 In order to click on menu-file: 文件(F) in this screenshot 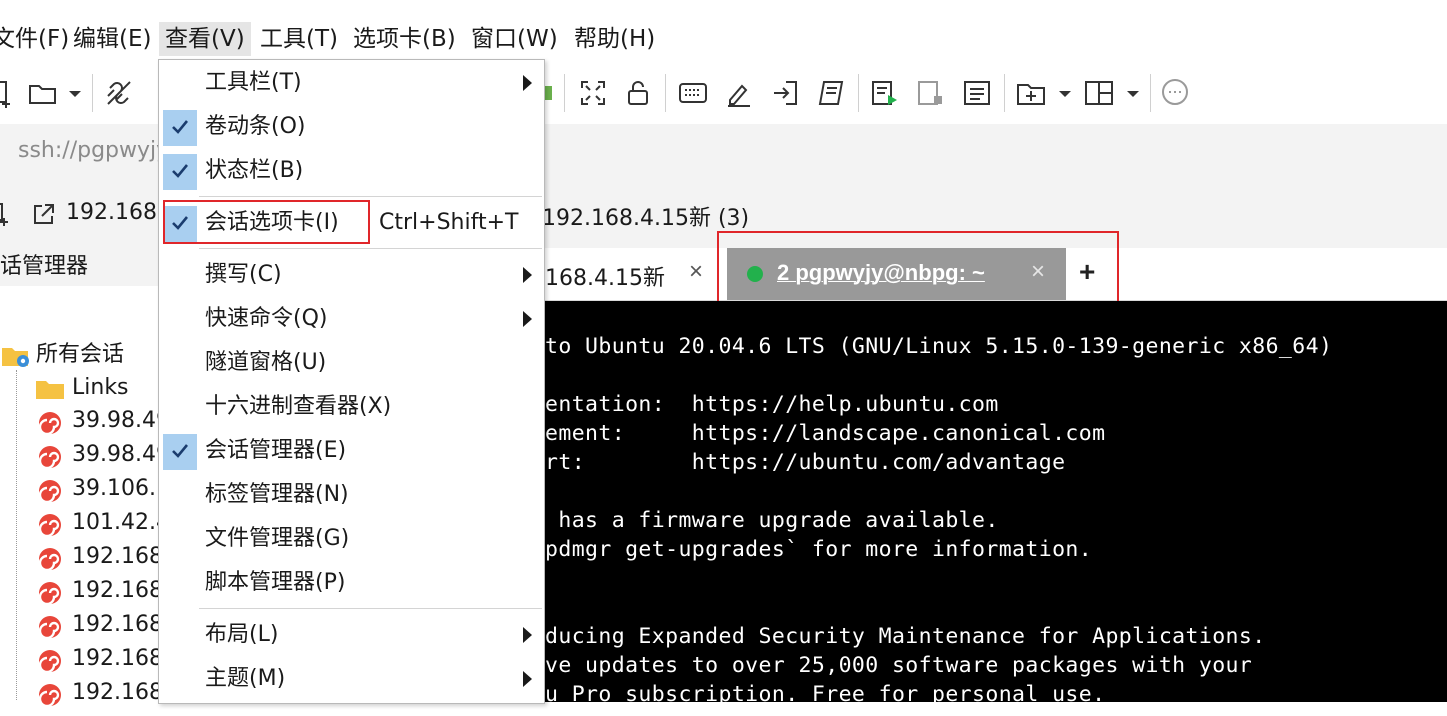, I will do `click(37, 39)`.